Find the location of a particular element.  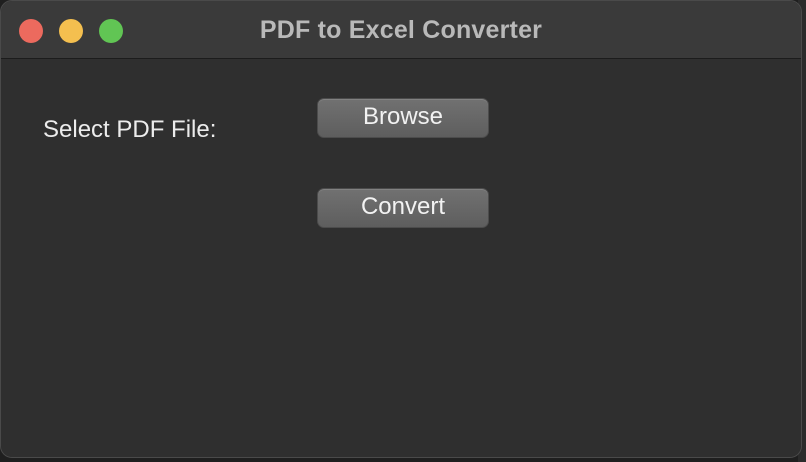

window-title: PDF to Excel Converter is located at coordinates (401, 30).